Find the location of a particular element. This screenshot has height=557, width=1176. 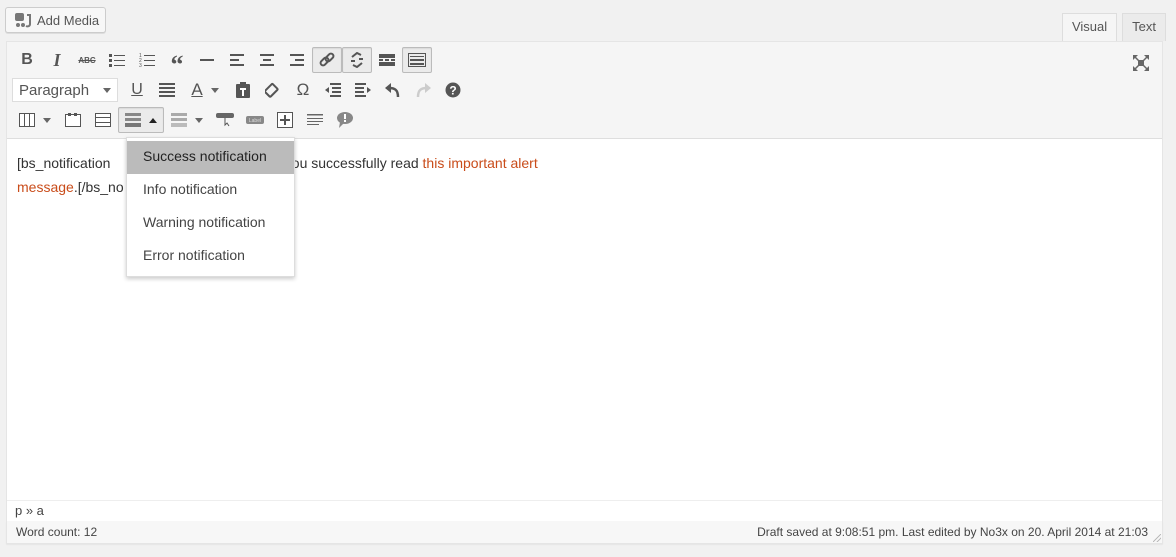

alert-button is located at coordinates (187, 120).